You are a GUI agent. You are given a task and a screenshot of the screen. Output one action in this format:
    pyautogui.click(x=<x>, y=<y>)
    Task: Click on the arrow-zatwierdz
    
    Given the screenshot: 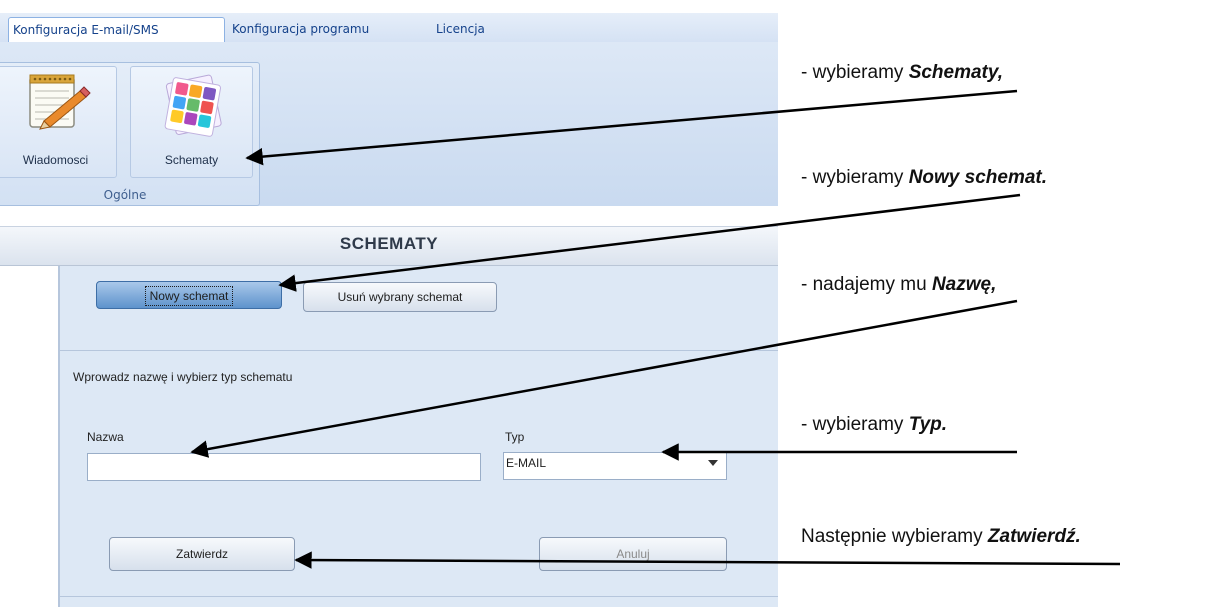 What is the action you would take?
    pyautogui.click(x=707, y=560)
    